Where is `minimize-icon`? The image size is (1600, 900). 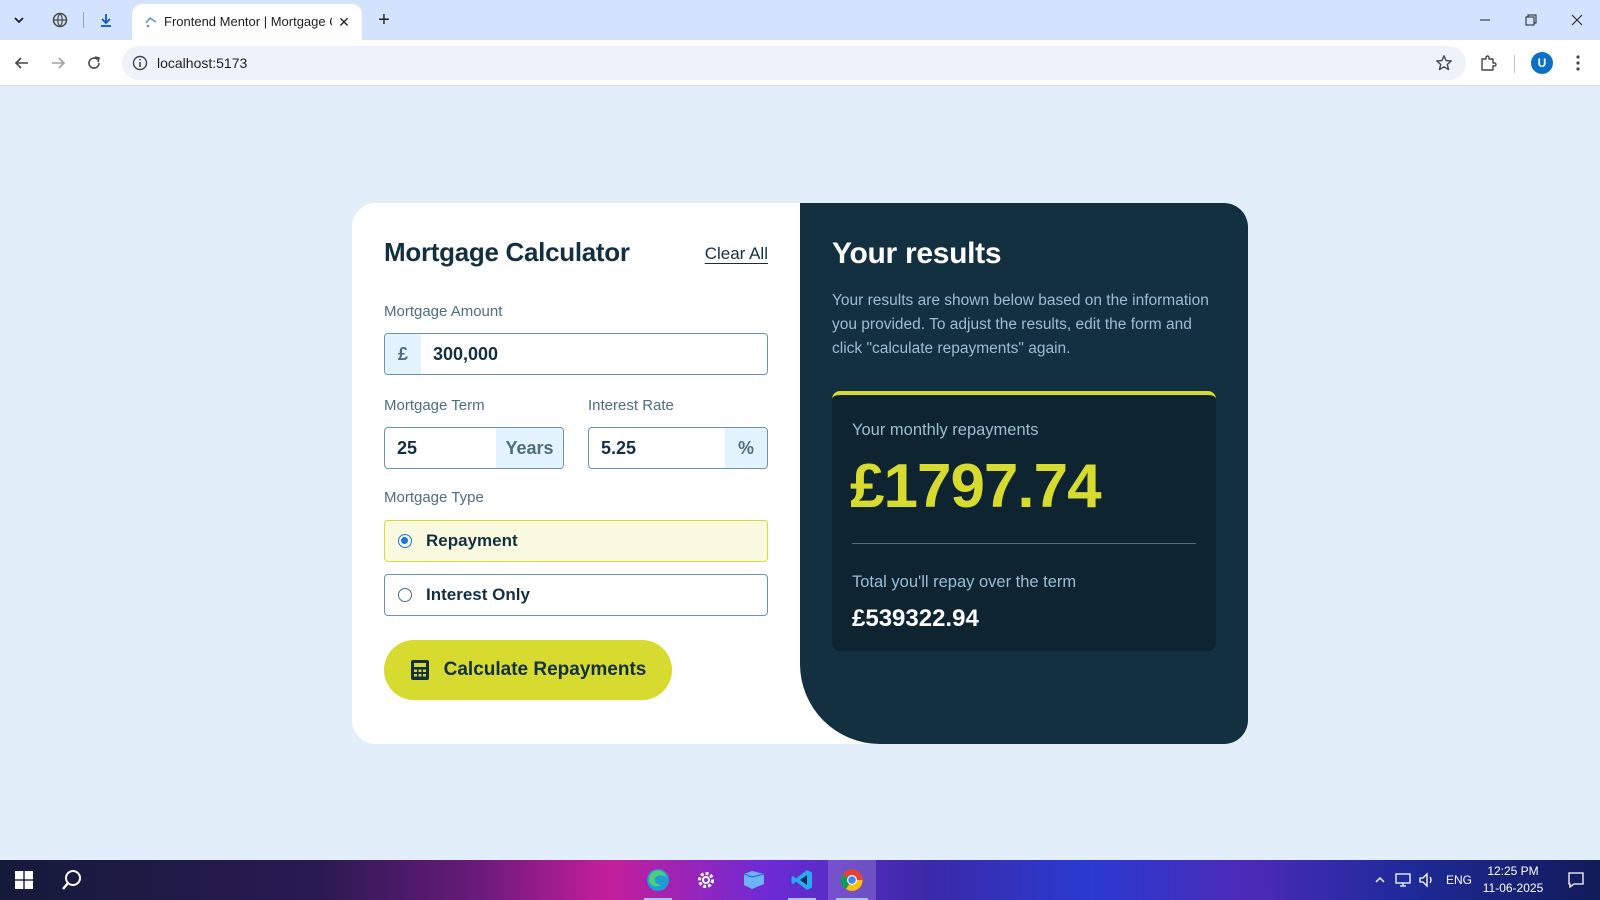
minimize-icon is located at coordinates (1485, 20).